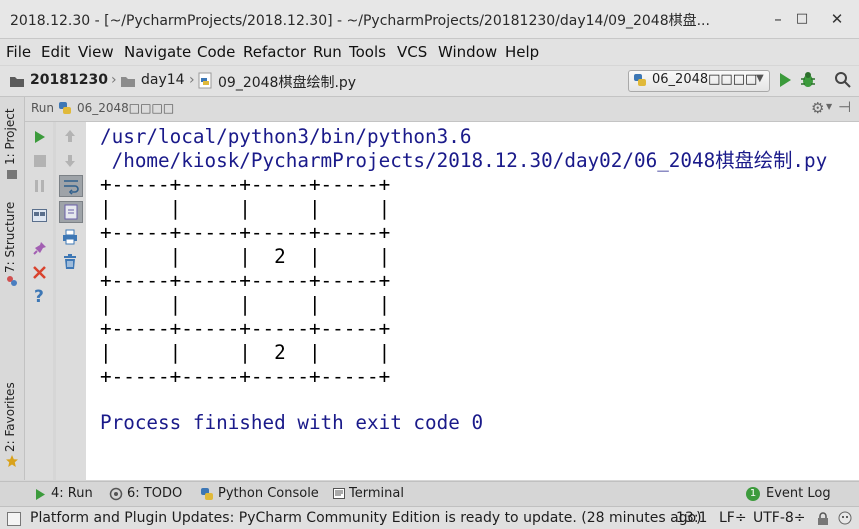  Describe the element at coordinates (39, 215) in the screenshot. I see `restore-layout-icon` at that location.